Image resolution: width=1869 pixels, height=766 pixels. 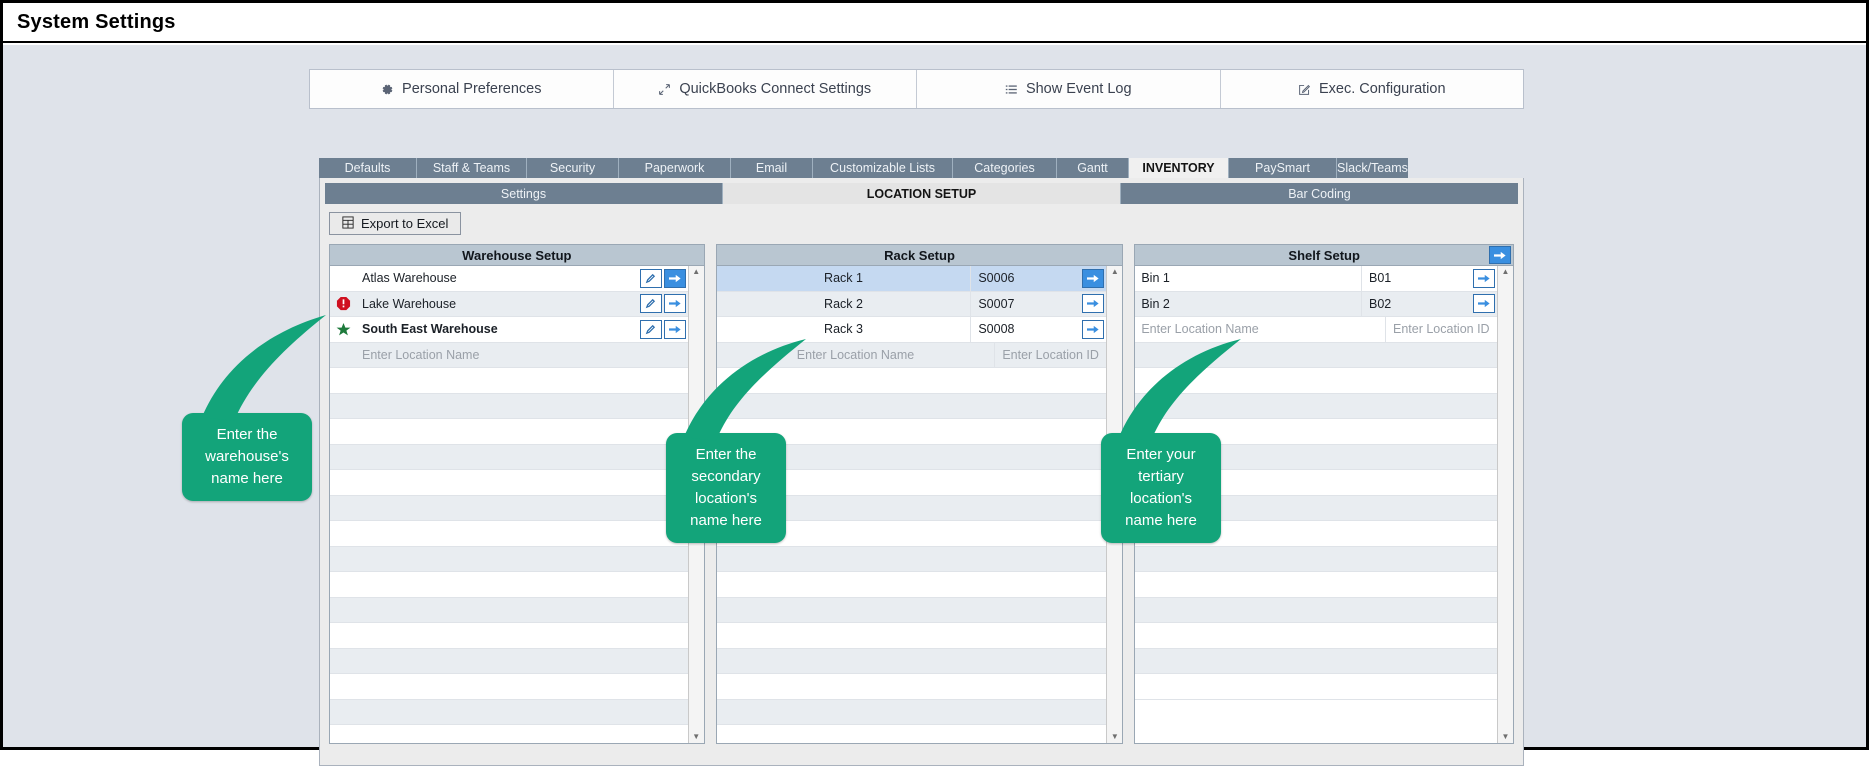 What do you see at coordinates (409, 278) in the screenshot?
I see `warehouse-name: Atlas Warehouse` at bounding box center [409, 278].